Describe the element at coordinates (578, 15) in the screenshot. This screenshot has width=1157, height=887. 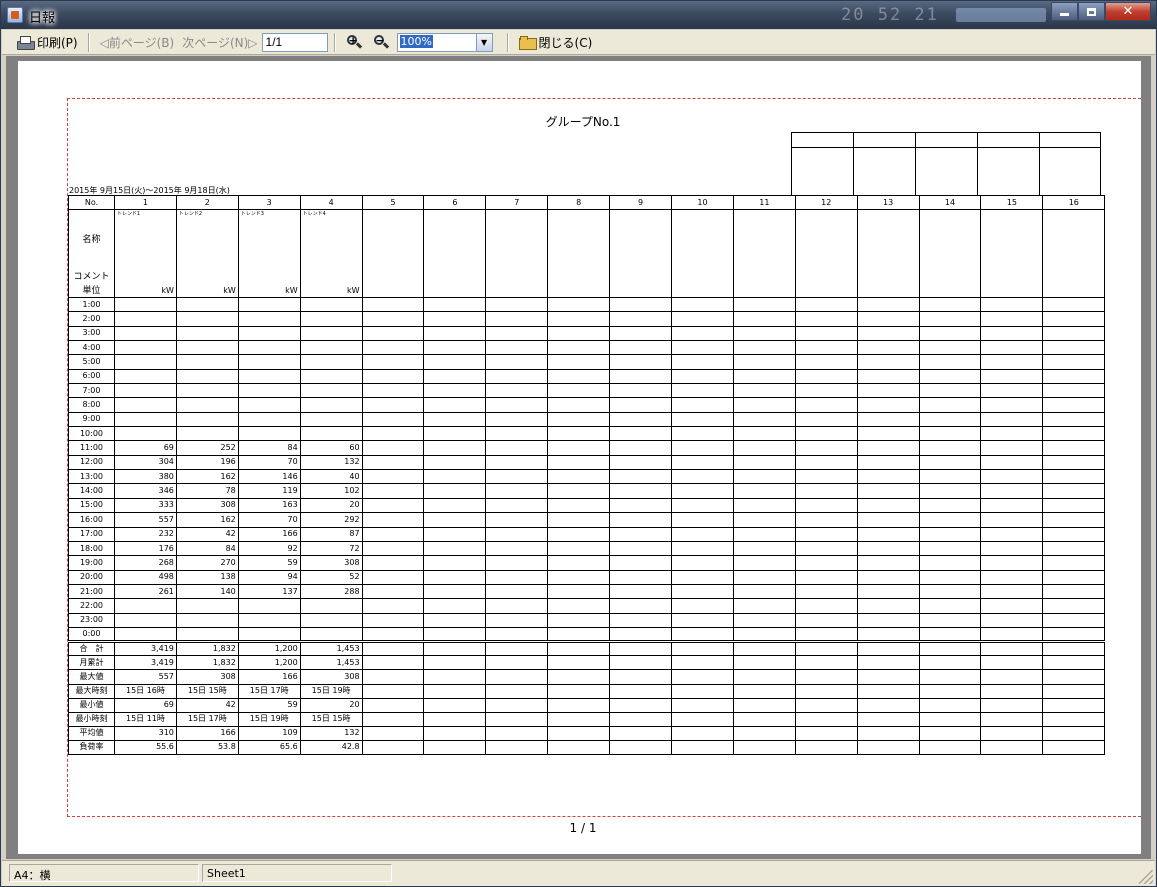
I see `title-bar: 日報 20 52 21 ✕` at that location.